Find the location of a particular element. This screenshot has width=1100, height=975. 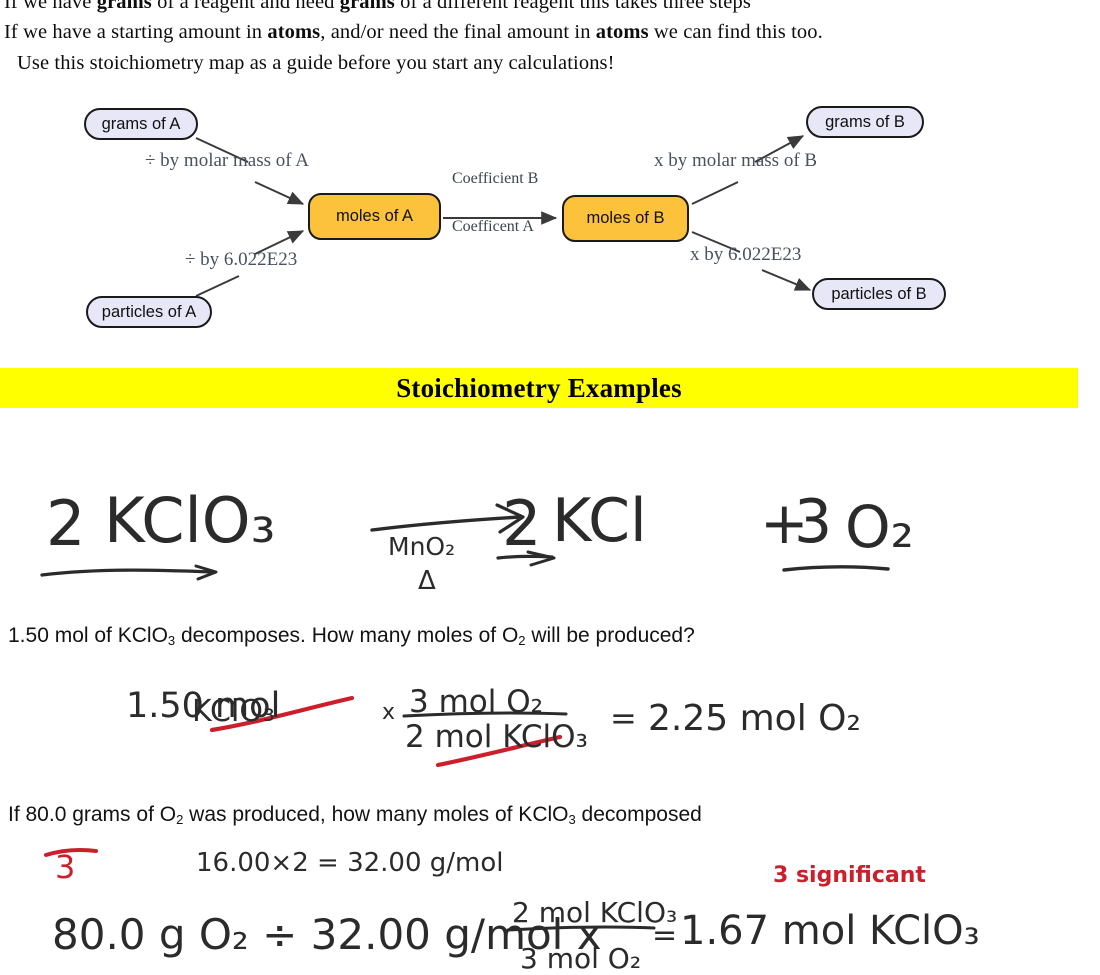

work-1-answer: 2.25 mol O₂ is located at coordinates (754, 718).